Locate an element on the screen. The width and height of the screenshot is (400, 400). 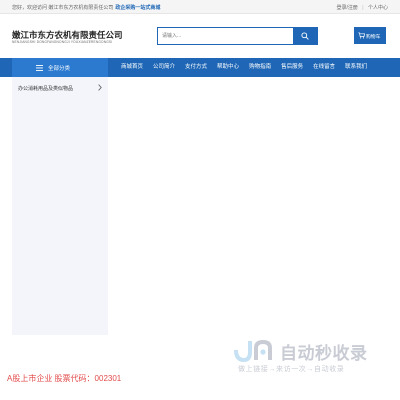
user-center-link: 个人中心 is located at coordinates (378, 8).